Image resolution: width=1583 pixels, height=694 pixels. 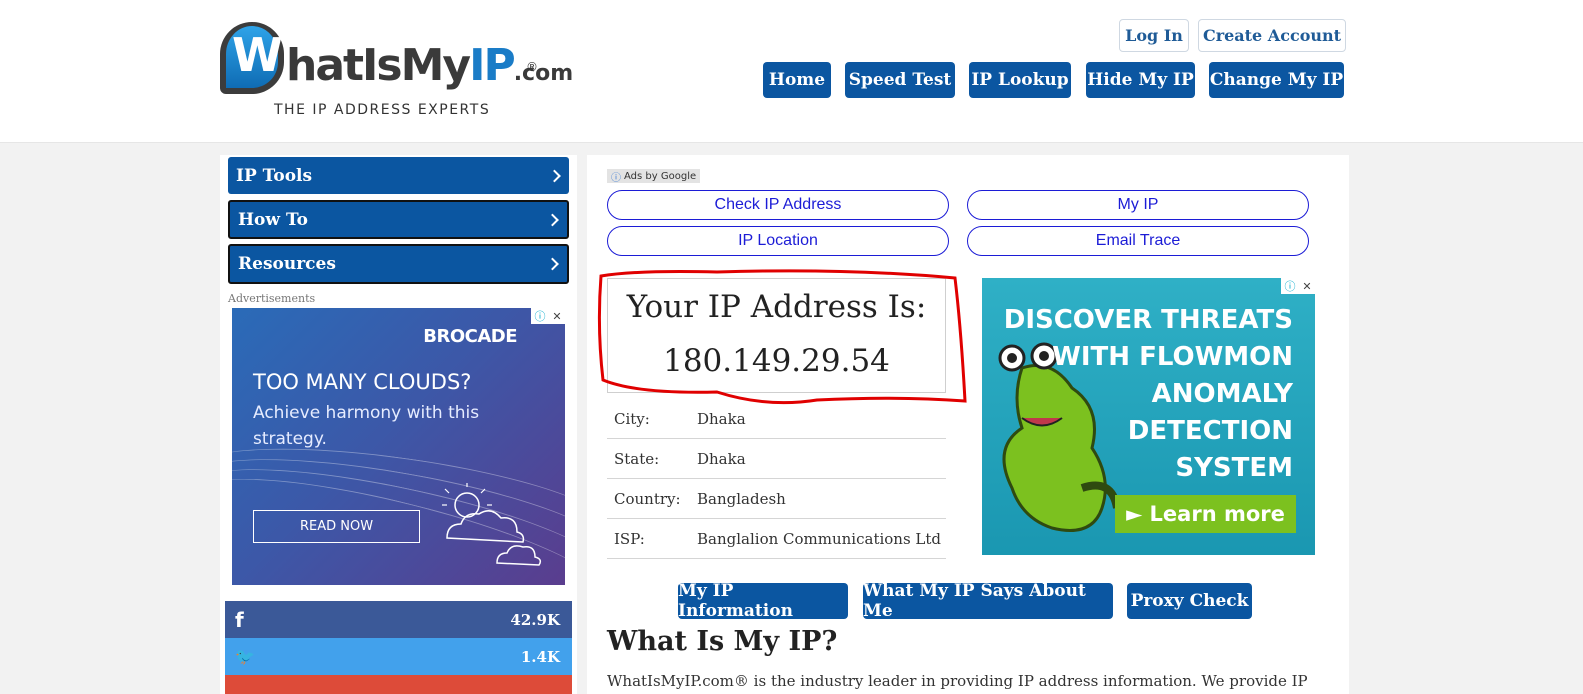 What do you see at coordinates (1154, 35) in the screenshot?
I see `login-button: Log In` at bounding box center [1154, 35].